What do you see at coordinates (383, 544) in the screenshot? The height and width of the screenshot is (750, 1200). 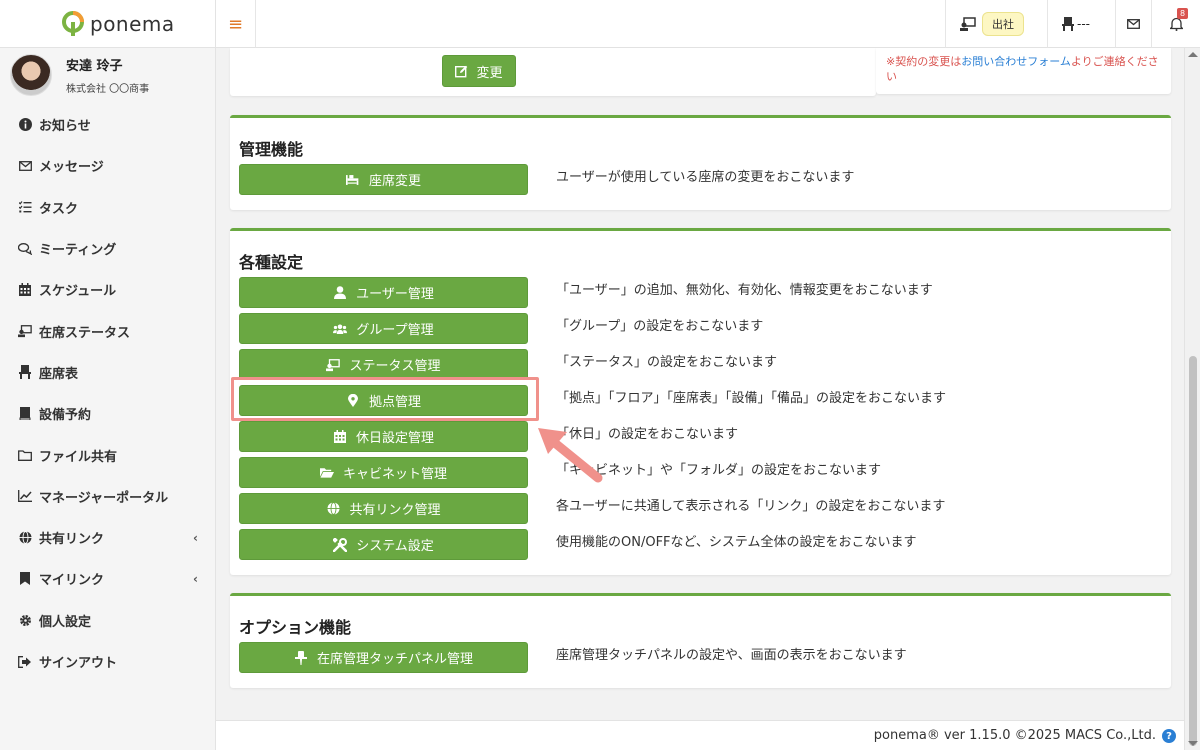 I see `tools-settings-button: システム設定` at bounding box center [383, 544].